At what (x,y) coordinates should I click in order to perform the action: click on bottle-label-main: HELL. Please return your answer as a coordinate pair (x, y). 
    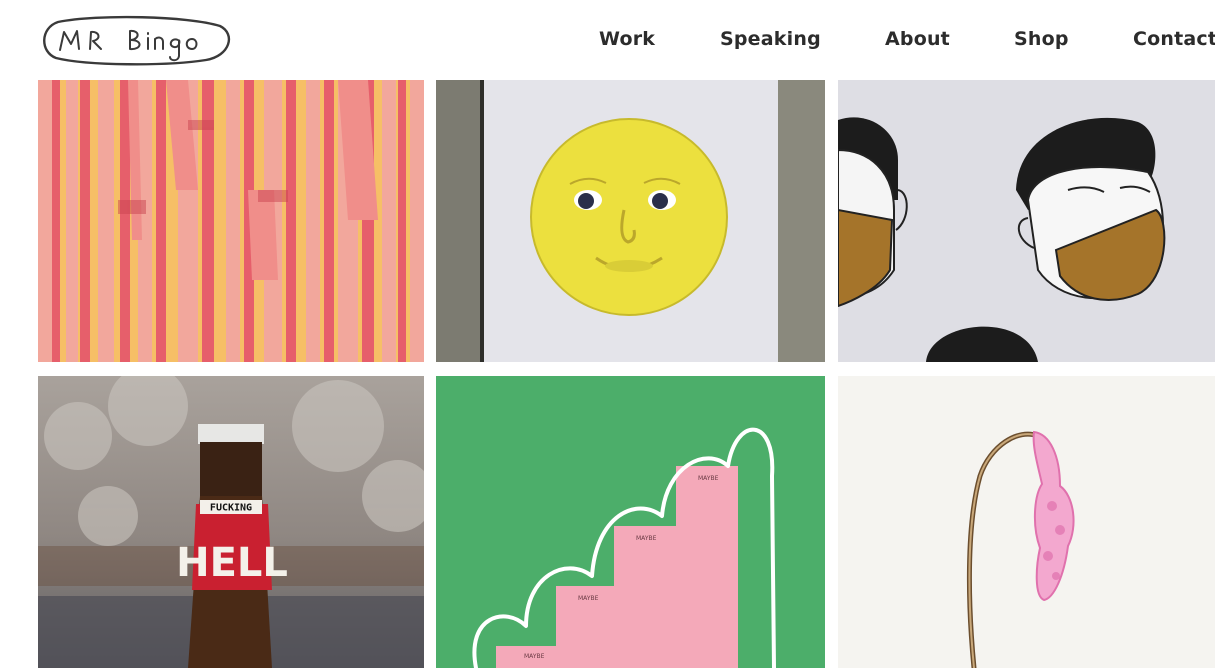
    Looking at the image, I should click on (232, 563).